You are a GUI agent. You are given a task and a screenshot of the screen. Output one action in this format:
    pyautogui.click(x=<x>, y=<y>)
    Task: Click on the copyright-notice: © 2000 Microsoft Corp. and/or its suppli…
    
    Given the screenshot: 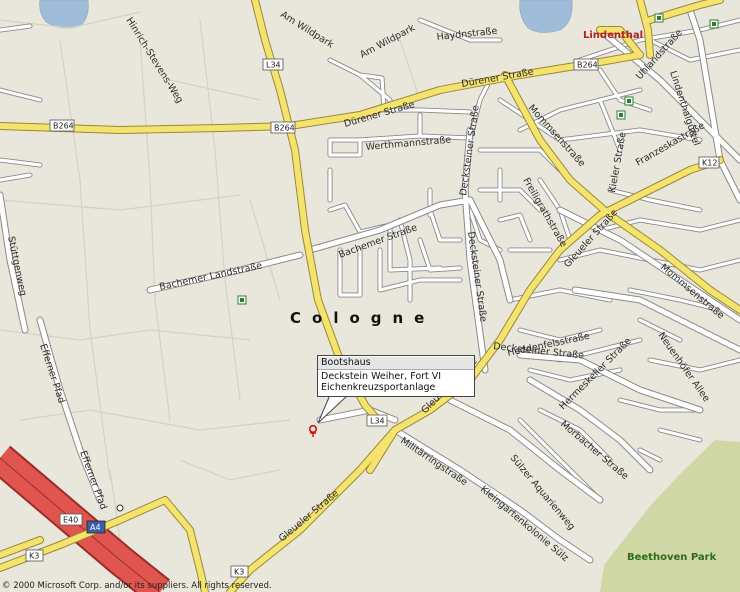 What is the action you would take?
    pyautogui.click(x=137, y=586)
    